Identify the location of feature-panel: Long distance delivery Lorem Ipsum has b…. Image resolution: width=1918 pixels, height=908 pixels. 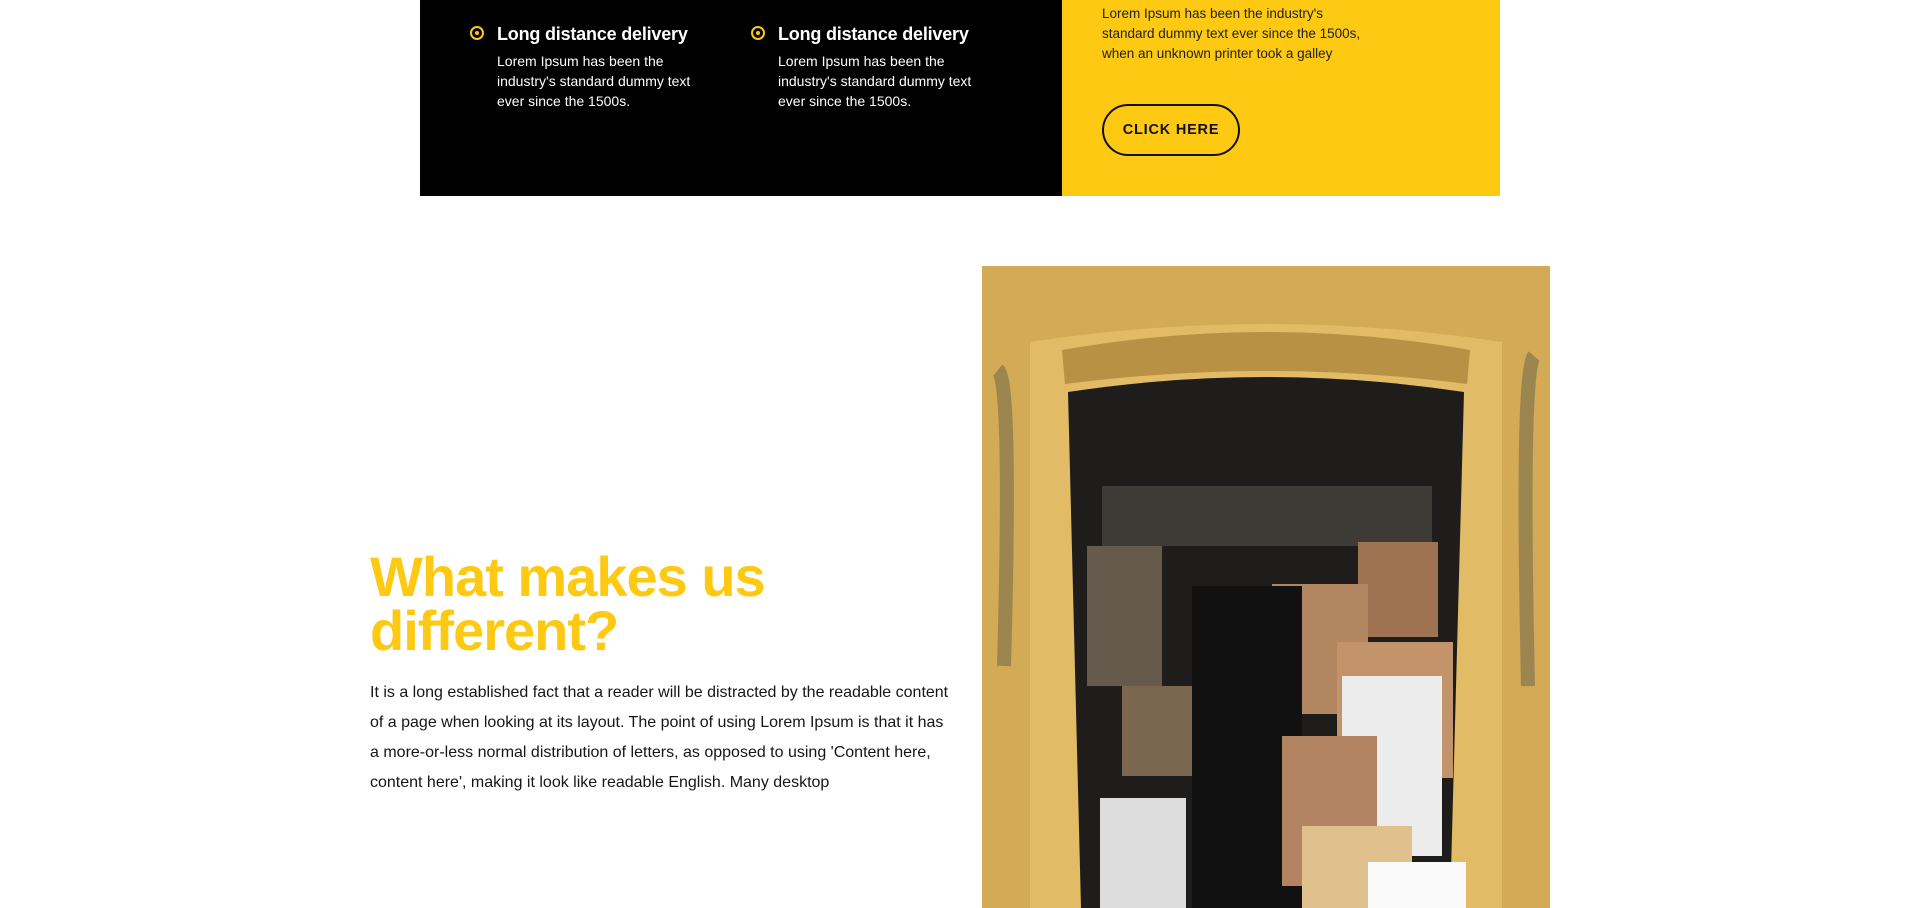
(741, 98).